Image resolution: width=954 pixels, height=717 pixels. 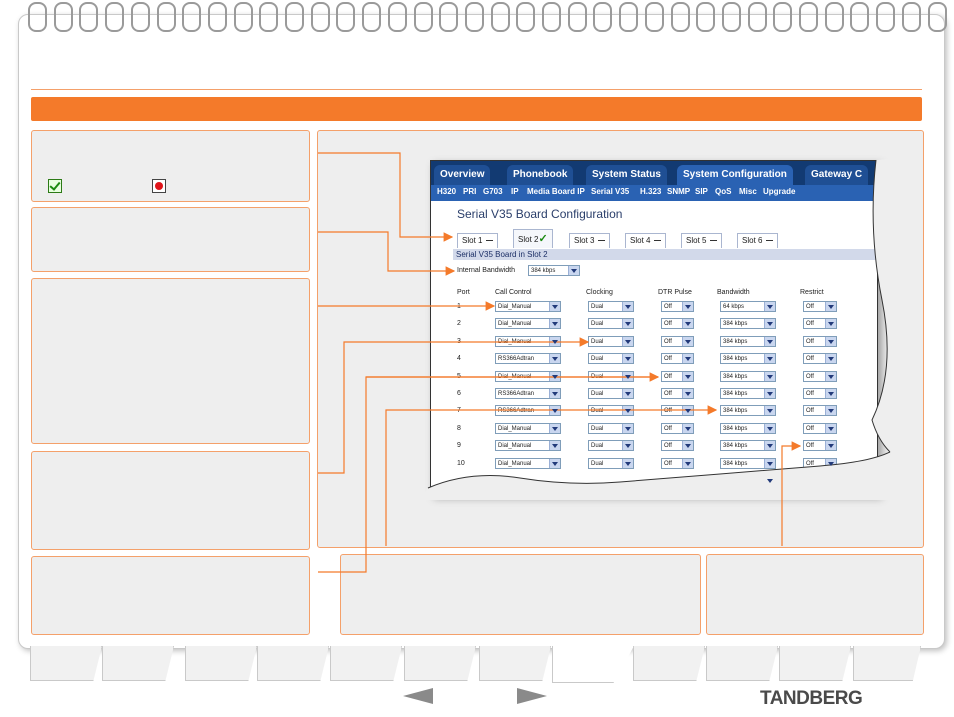 What do you see at coordinates (478, 240) in the screenshot?
I see `slot-tab-1: Slot 1` at bounding box center [478, 240].